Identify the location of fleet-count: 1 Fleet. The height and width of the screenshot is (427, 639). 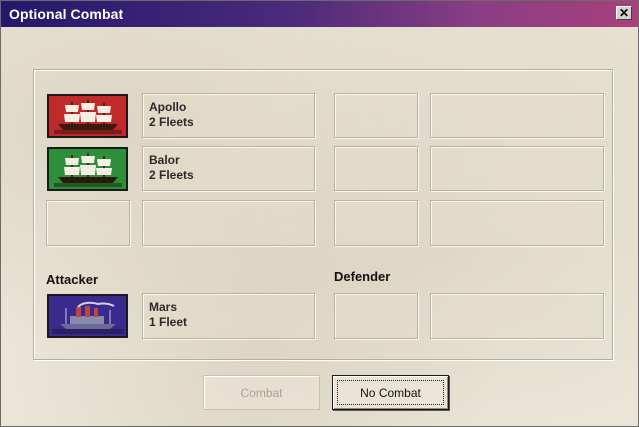
(168, 322).